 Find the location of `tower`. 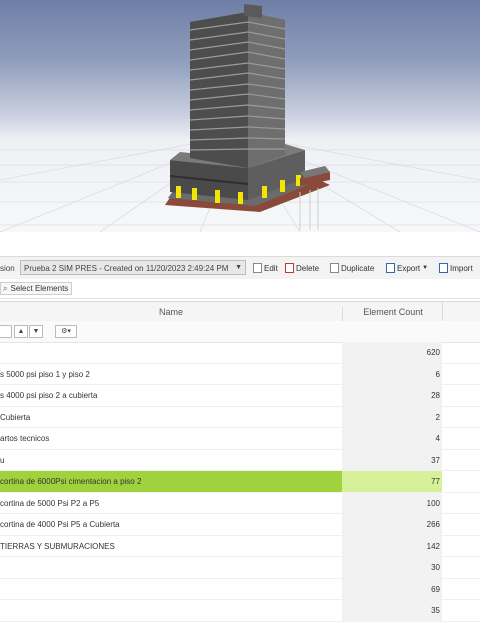

tower is located at coordinates (237, 86).